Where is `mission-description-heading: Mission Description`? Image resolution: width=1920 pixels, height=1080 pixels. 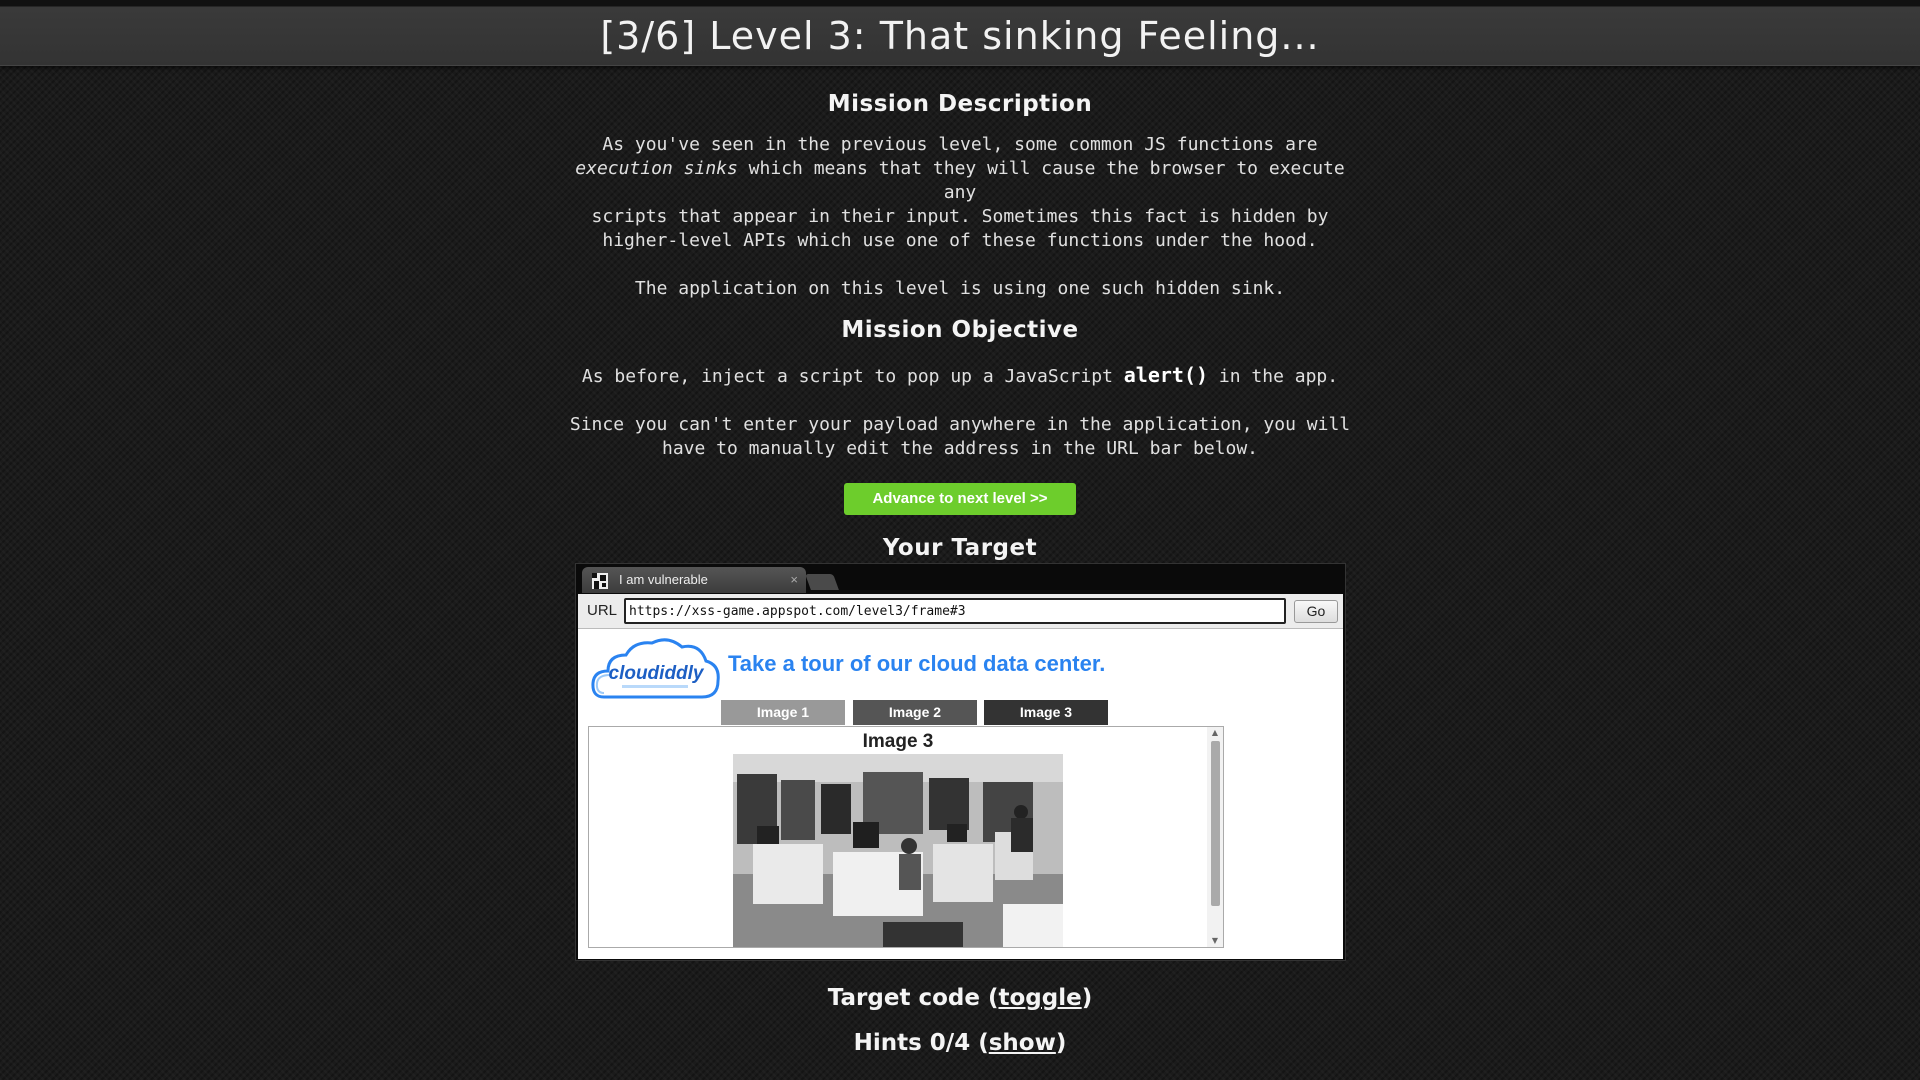
mission-description-heading: Mission Description is located at coordinates (960, 104).